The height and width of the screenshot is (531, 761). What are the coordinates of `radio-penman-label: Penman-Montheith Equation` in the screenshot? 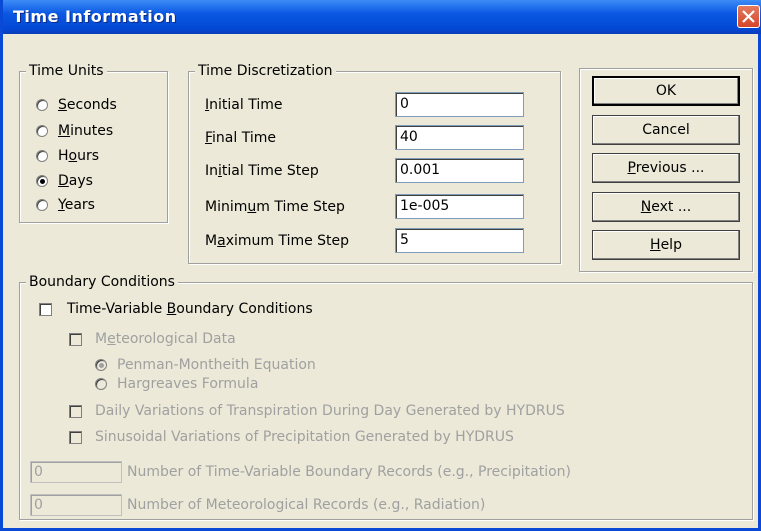 It's located at (216, 365).